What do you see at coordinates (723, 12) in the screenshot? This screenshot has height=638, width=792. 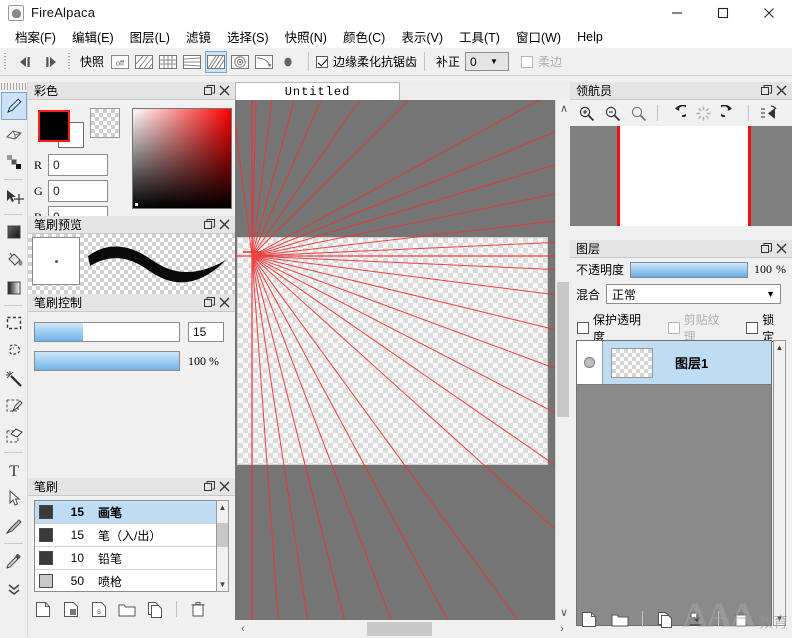 I see `maximize-button` at bounding box center [723, 12].